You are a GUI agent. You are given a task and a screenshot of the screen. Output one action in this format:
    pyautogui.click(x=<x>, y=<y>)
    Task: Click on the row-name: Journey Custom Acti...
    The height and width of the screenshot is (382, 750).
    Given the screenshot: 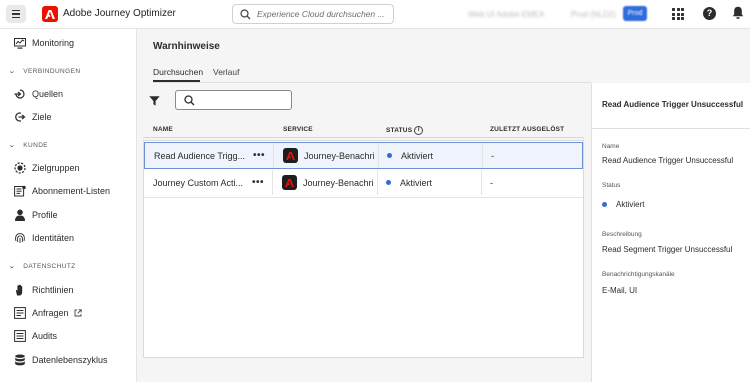 What is the action you would take?
    pyautogui.click(x=198, y=182)
    